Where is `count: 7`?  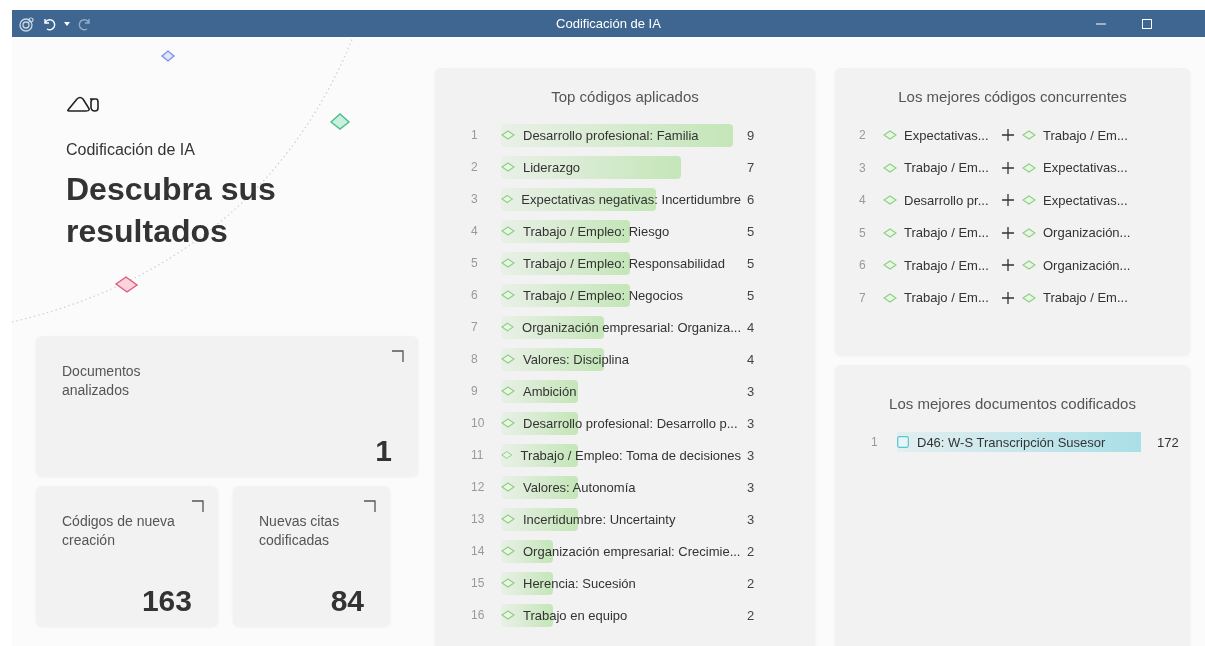
count: 7 is located at coordinates (751, 167).